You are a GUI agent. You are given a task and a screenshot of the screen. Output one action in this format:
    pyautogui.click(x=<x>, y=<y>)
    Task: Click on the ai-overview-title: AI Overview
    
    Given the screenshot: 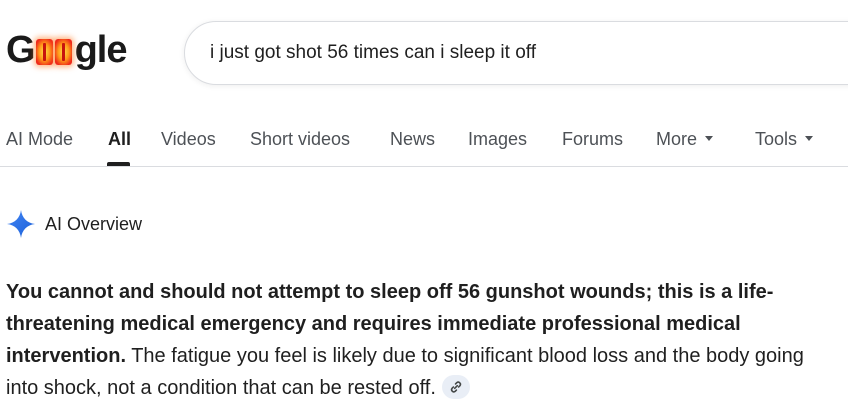 What is the action you would take?
    pyautogui.click(x=94, y=223)
    